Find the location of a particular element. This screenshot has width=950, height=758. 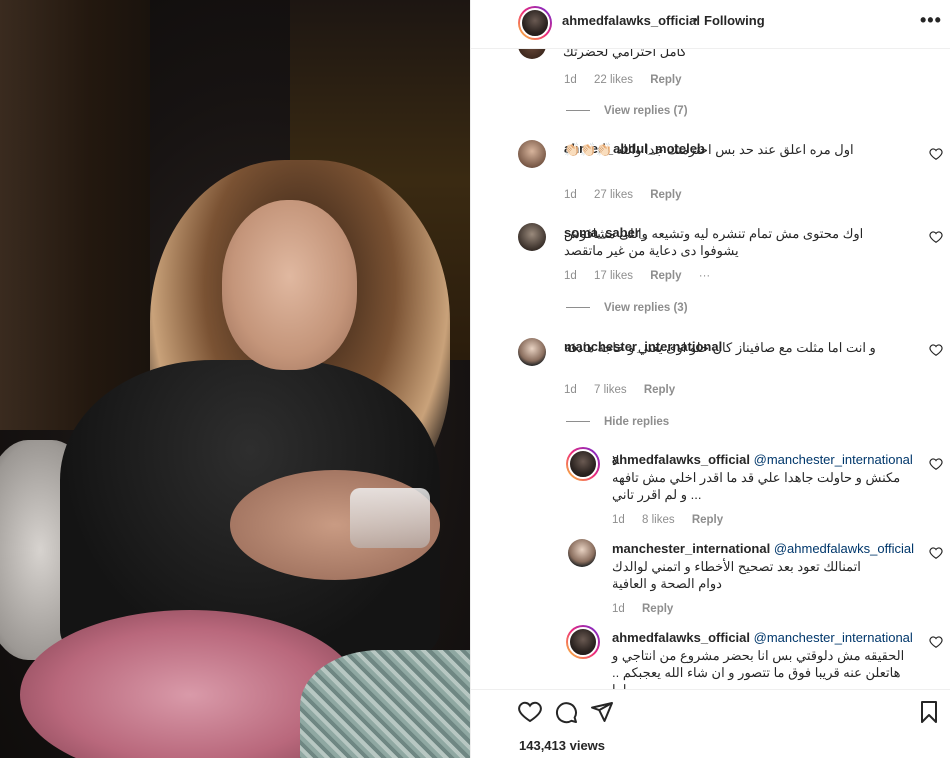

comment-likes: 17 likes is located at coordinates (613, 276).